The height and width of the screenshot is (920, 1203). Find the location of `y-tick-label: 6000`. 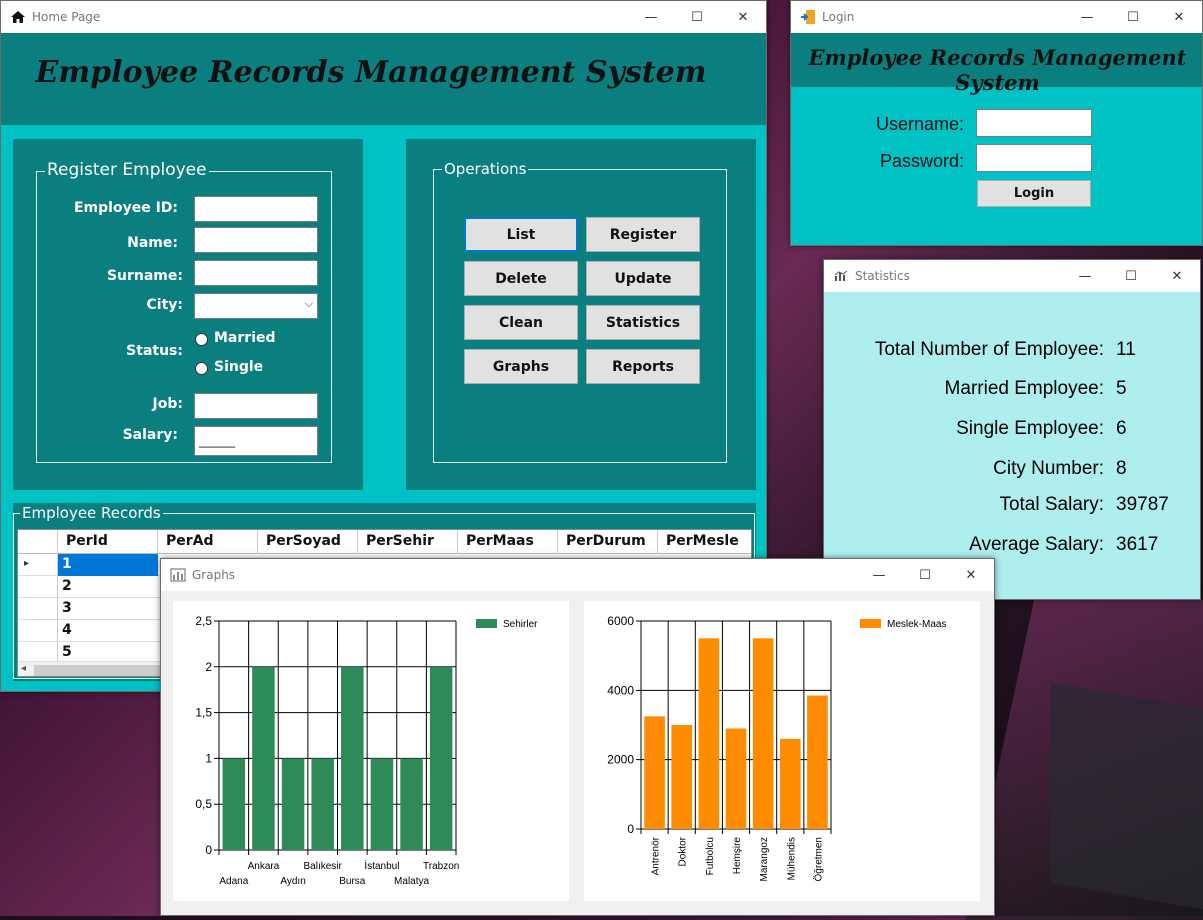

y-tick-label: 6000 is located at coordinates (620, 621).